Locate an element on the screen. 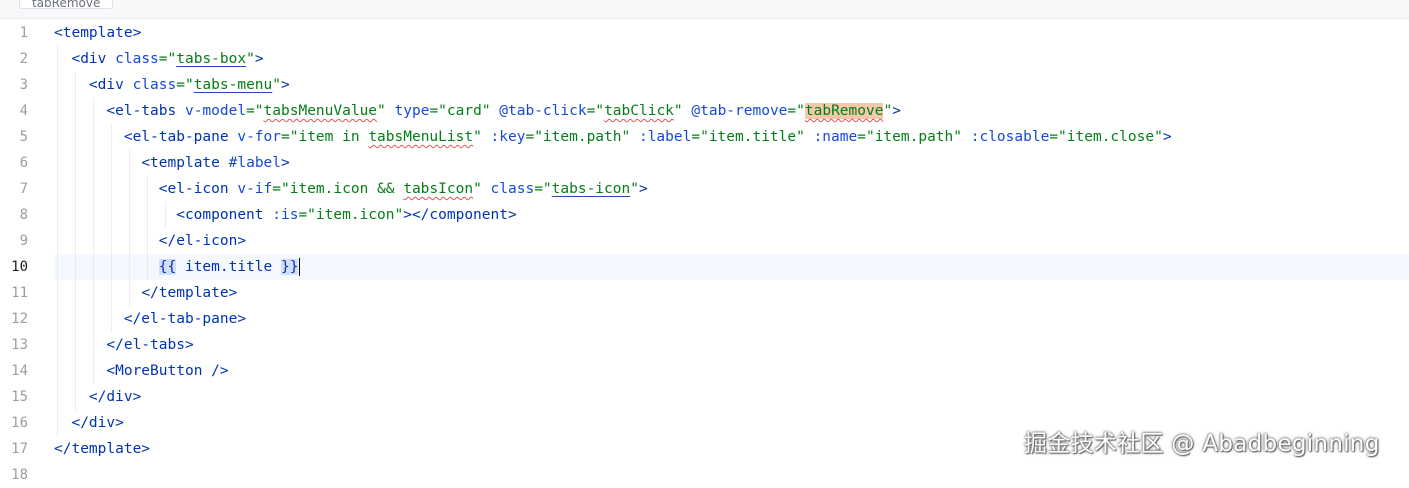  tag-token: </el-tabs> is located at coordinates (150, 345).